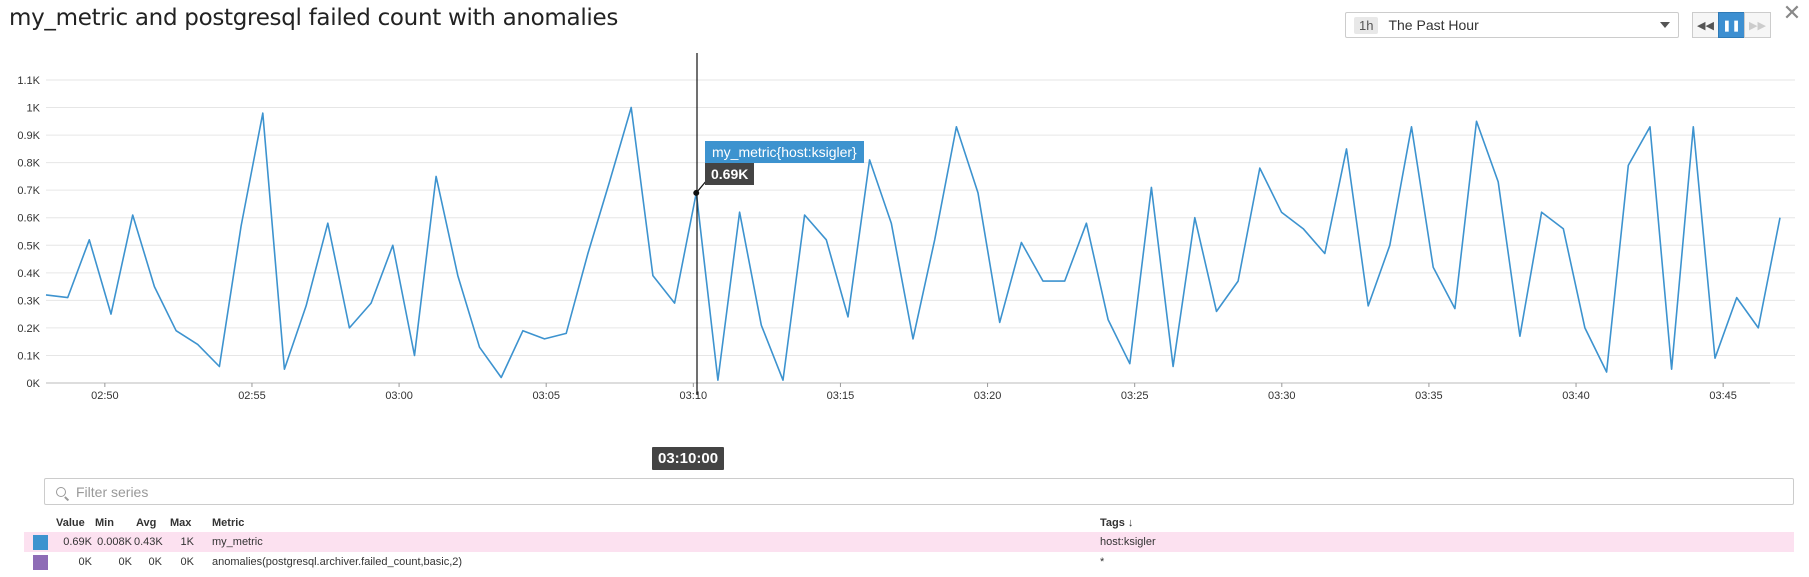 The width and height of the screenshot is (1809, 577). I want to click on legend-row-min: 0K, so click(125, 562).